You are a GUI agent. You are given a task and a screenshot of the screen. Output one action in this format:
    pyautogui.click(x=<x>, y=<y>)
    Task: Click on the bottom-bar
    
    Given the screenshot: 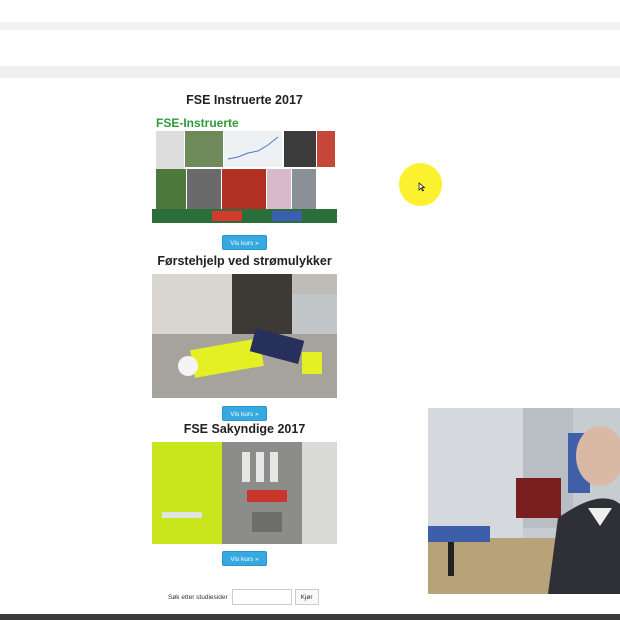 What is the action you would take?
    pyautogui.click(x=310, y=617)
    